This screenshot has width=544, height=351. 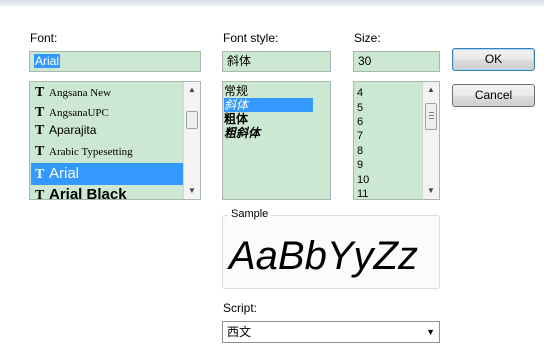 I want to click on font-style-label: Font style:, so click(x=251, y=38).